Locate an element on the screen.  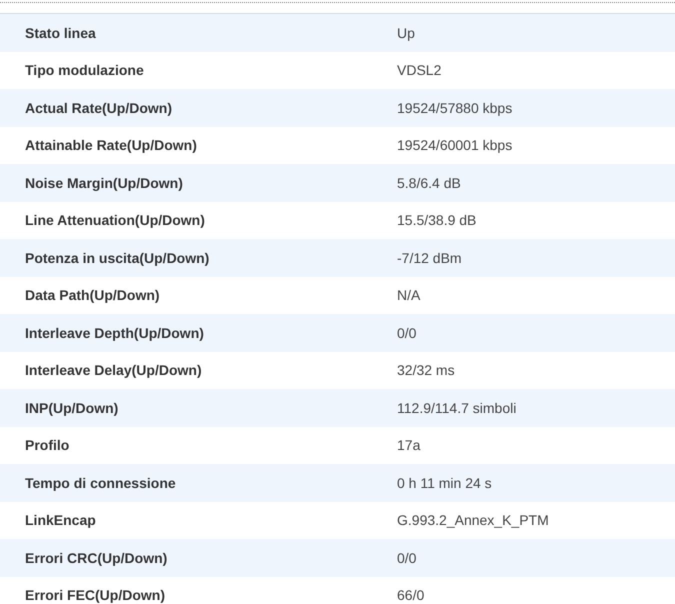
row-label: Interleave Delay(Up/Down) is located at coordinates (114, 370).